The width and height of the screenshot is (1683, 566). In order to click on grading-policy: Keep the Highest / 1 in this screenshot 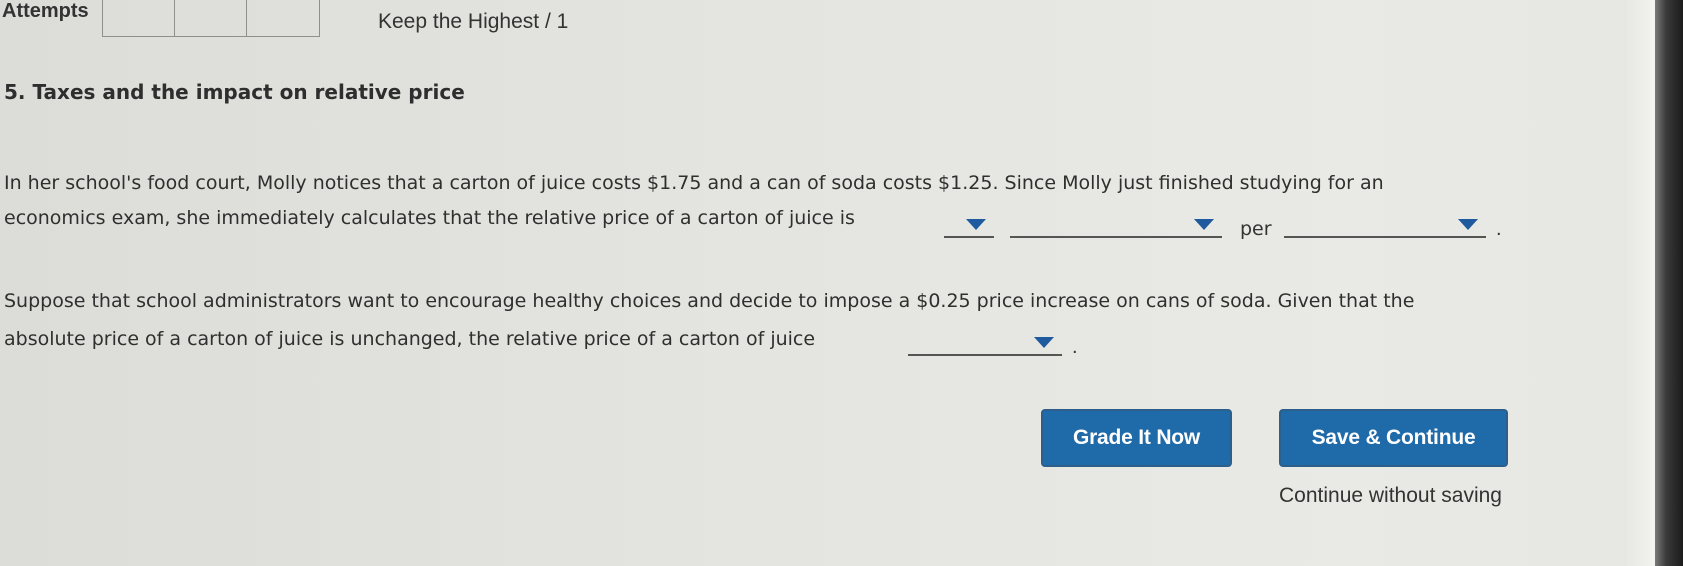, I will do `click(473, 21)`.